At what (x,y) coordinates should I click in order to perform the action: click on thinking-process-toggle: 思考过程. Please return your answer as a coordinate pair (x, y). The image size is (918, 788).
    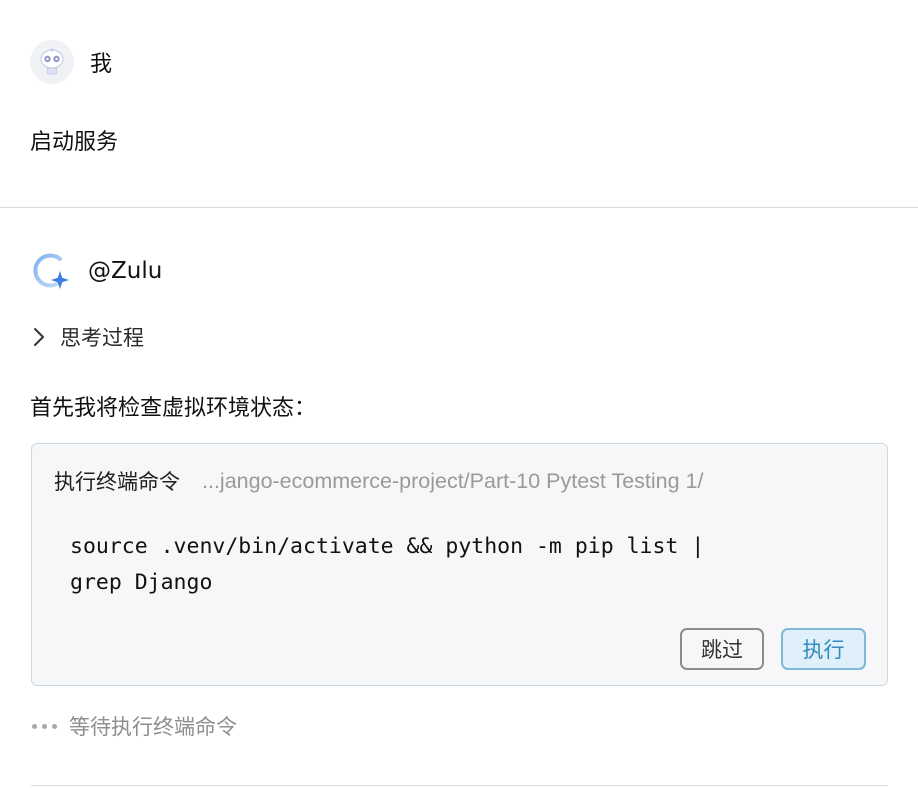
    Looking at the image, I should click on (88, 337).